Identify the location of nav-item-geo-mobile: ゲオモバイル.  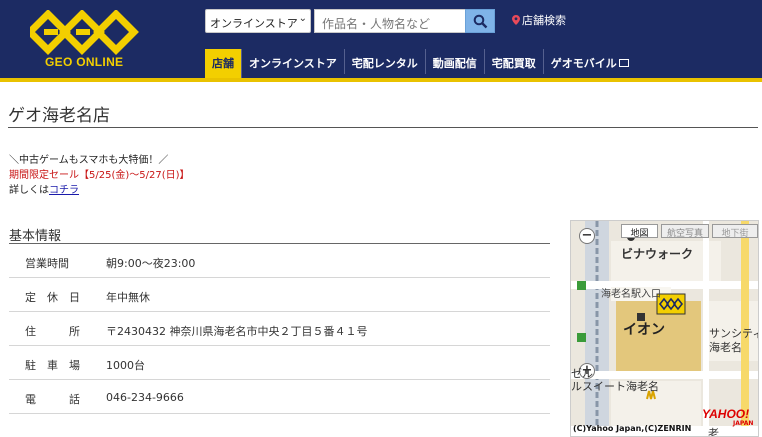
(590, 61).